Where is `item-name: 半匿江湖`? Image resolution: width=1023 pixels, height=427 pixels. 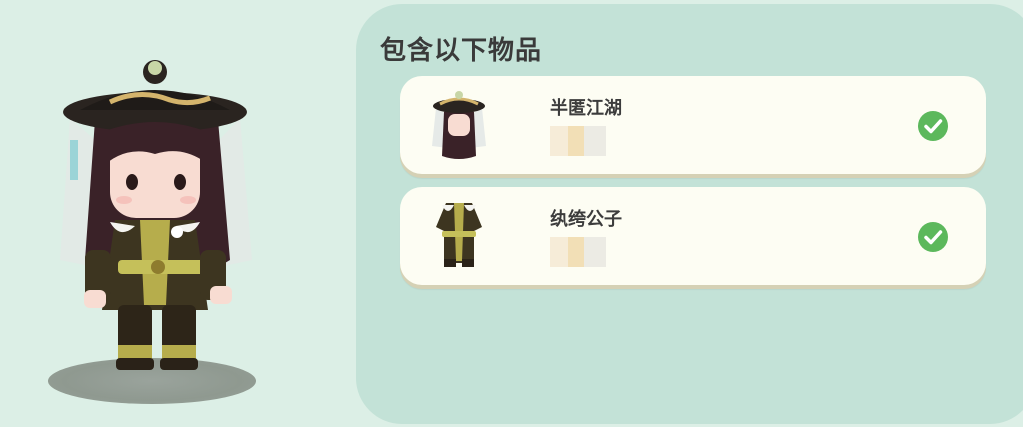
item-name: 半匿江湖 is located at coordinates (586, 108).